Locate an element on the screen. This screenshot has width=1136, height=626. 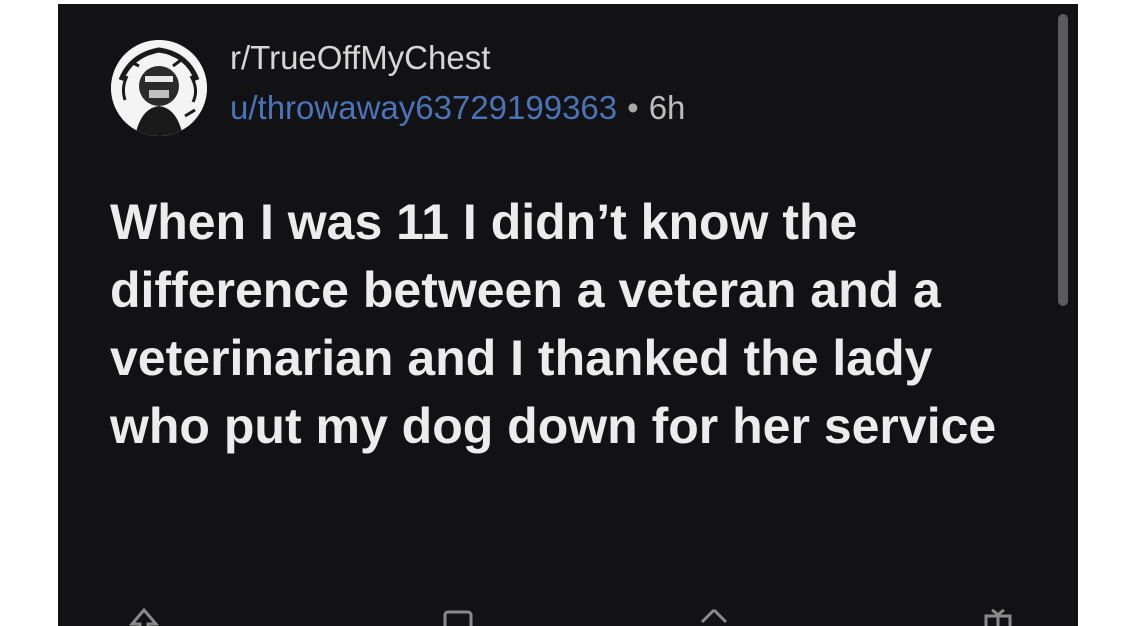
subreddit-avatar-icon is located at coordinates (159, 88).